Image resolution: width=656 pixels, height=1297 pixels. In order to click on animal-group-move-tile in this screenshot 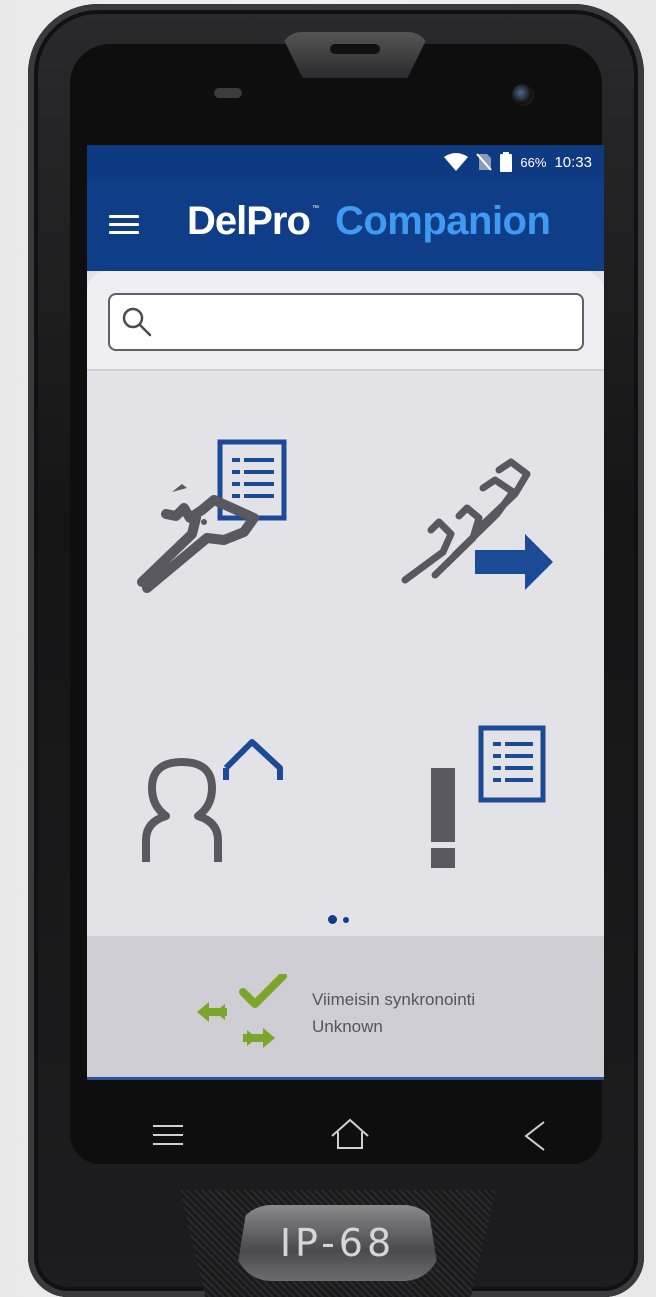, I will do `click(495, 530)`.